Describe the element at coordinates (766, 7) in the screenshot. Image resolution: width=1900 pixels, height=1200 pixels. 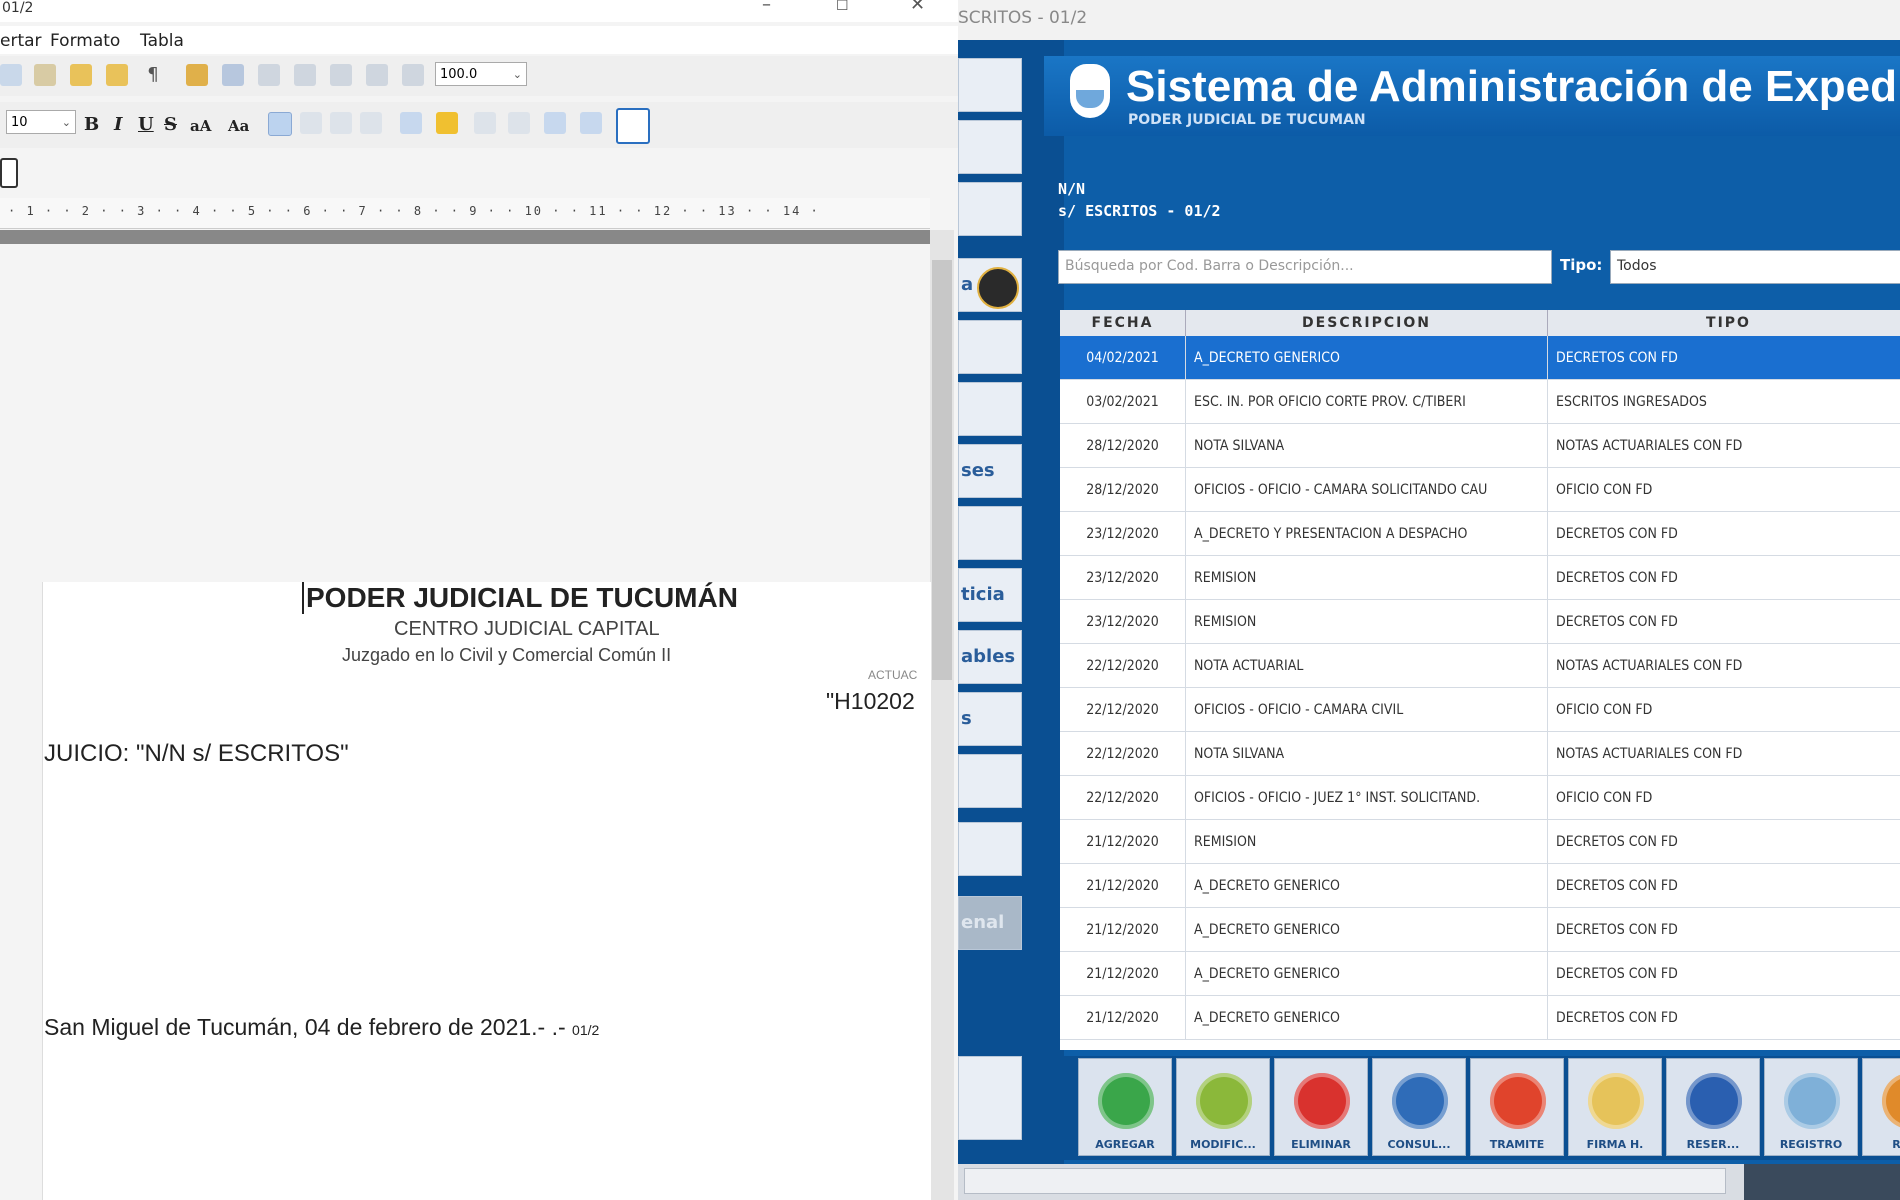
I see `minimize-icon: –` at that location.